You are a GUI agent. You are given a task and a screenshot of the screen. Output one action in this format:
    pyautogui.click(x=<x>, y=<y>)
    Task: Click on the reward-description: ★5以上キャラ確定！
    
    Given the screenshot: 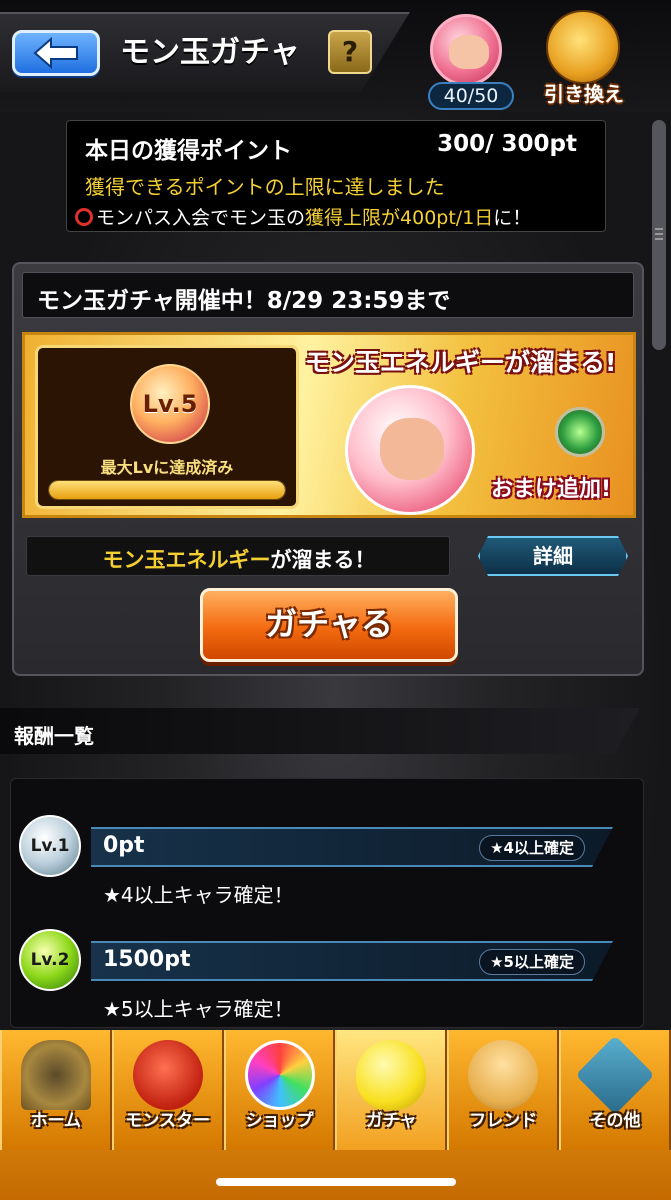 What is the action you would take?
    pyautogui.click(x=198, y=1009)
    